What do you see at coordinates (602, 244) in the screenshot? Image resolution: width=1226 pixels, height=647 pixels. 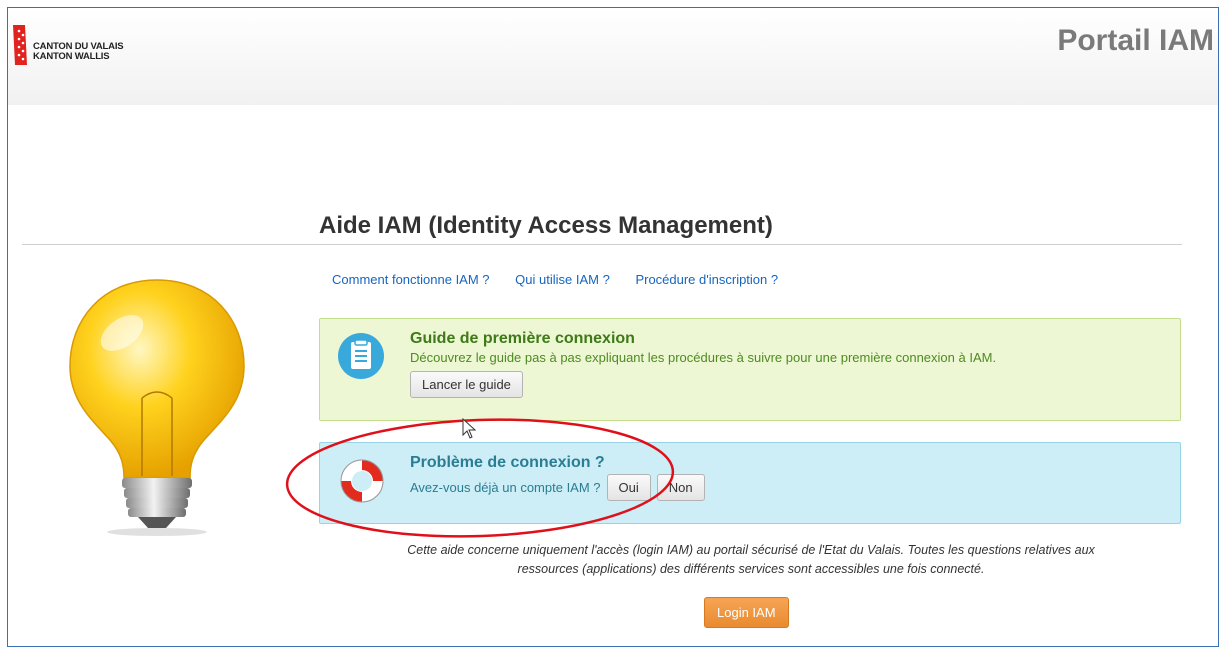 I see `divider` at bounding box center [602, 244].